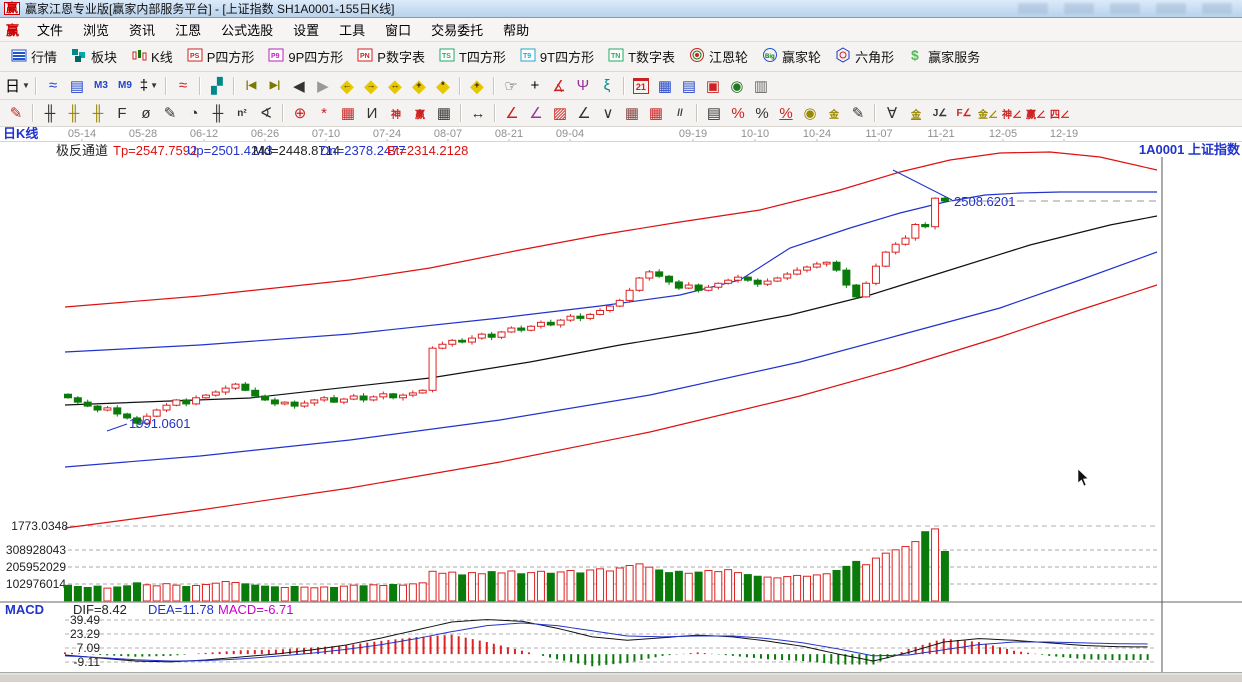 The image size is (1242, 685). Describe the element at coordinates (584, 113) in the screenshot. I see `tool-trend-angle: ∠` at that location.